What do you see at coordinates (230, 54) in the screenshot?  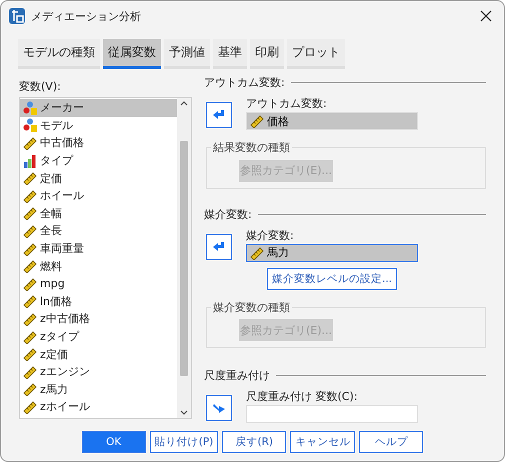 I see `tab: 基準` at bounding box center [230, 54].